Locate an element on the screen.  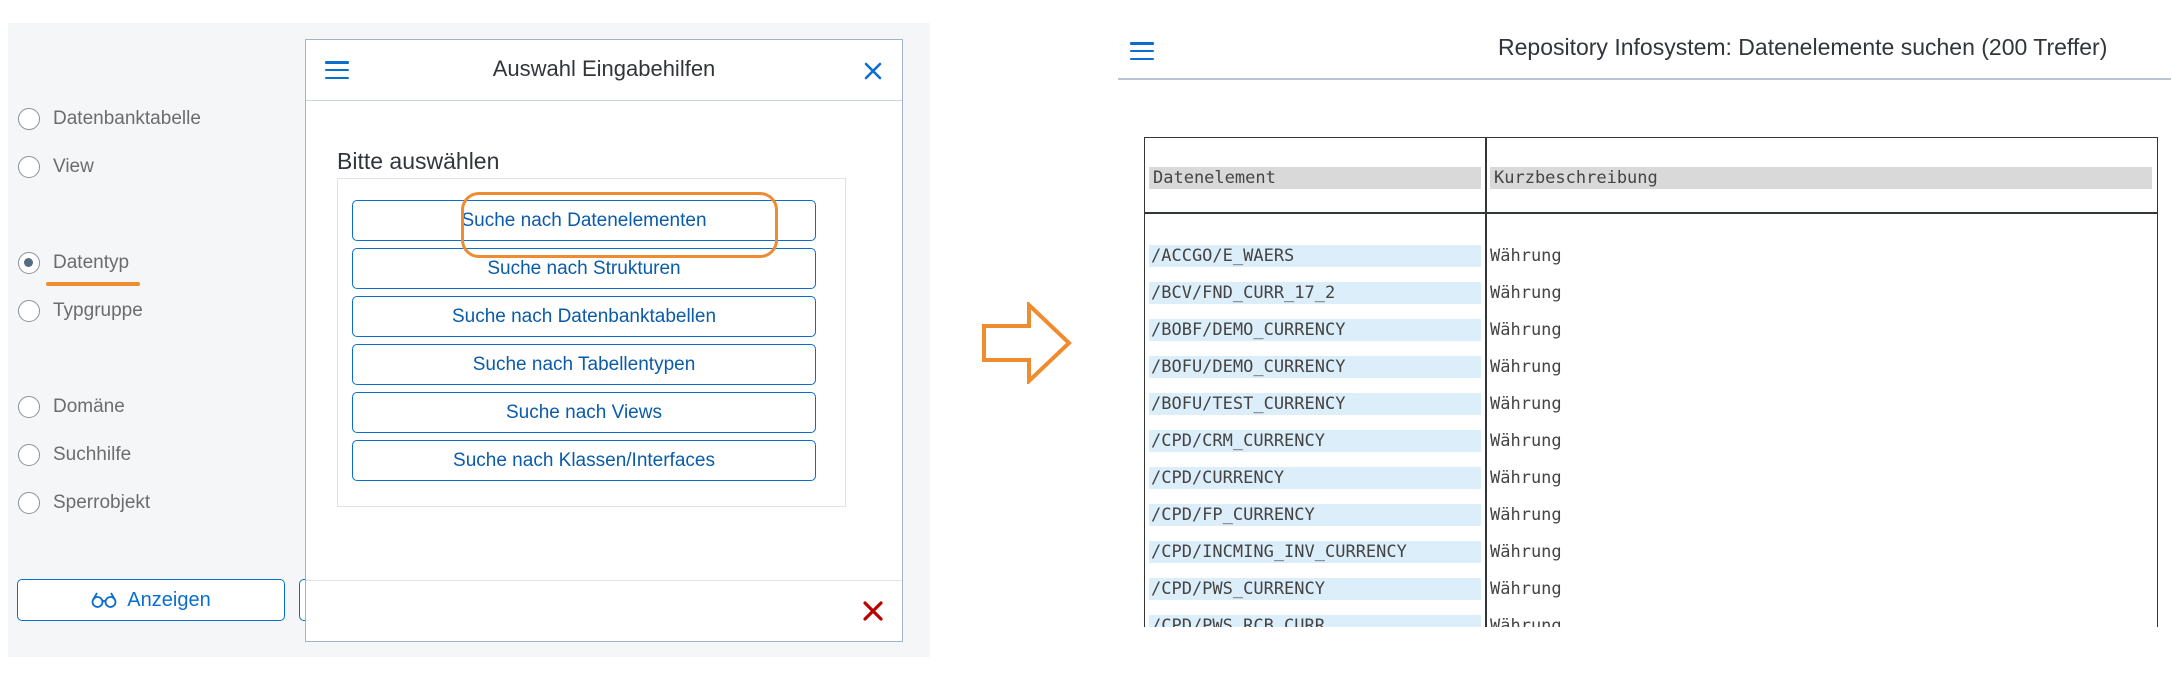
radio-datentyp: Datentyp is located at coordinates (73, 263).